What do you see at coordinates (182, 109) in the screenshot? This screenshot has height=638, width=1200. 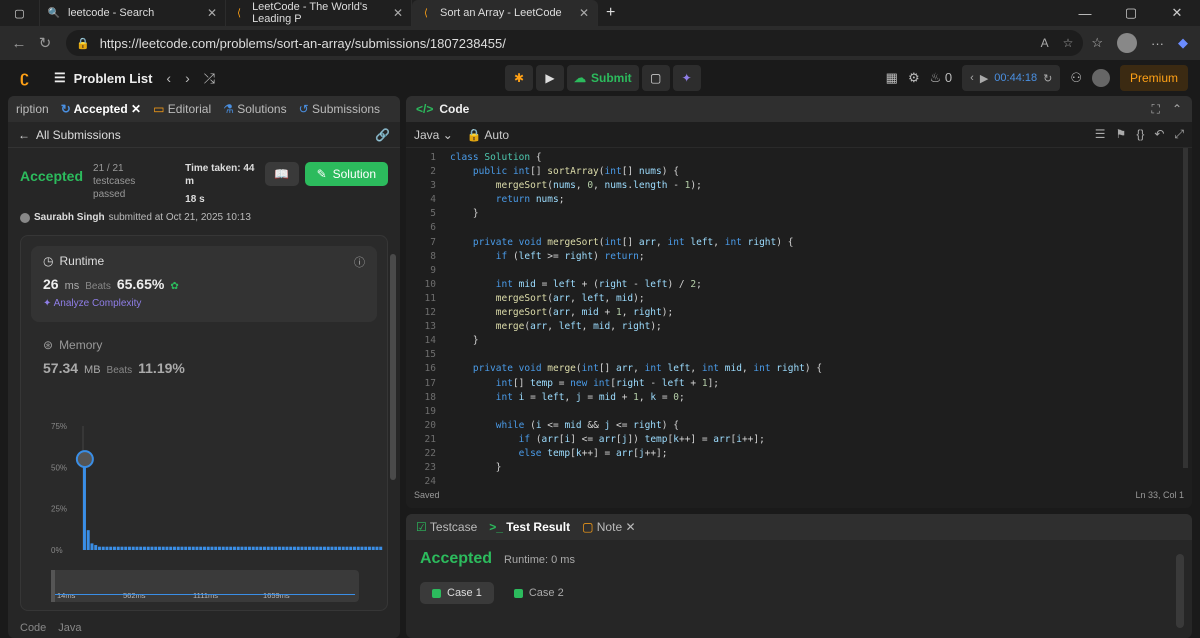 I see `tab-editorial: ▭ Editorial` at bounding box center [182, 109].